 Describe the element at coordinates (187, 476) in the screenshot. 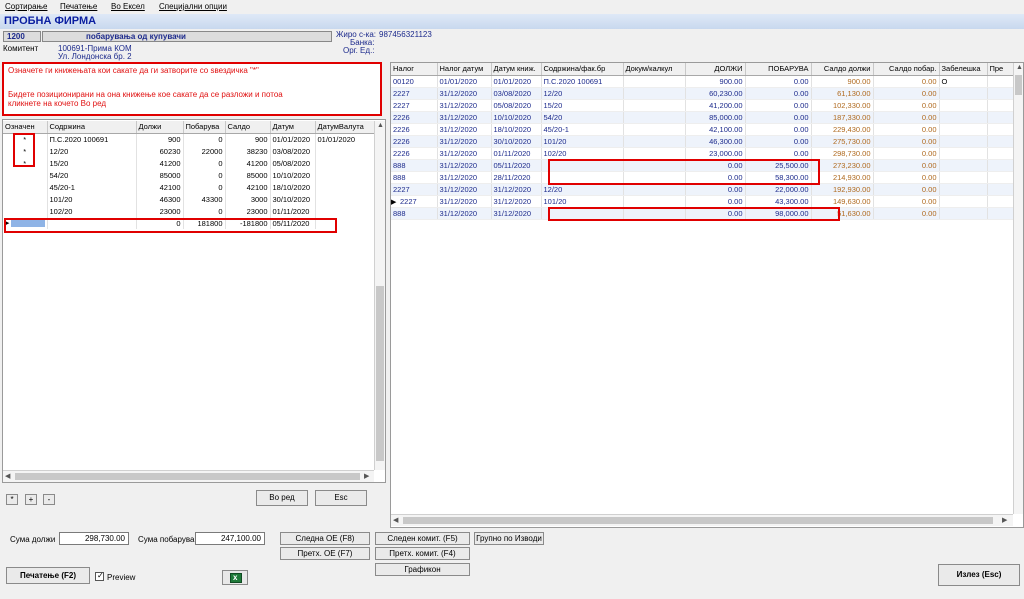

I see `left-hscroll-thumb` at that location.